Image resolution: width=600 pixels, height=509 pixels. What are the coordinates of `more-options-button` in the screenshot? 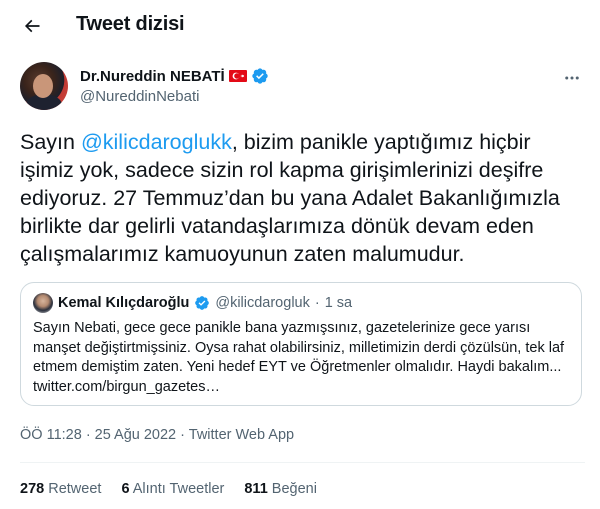 It's located at (572, 78).